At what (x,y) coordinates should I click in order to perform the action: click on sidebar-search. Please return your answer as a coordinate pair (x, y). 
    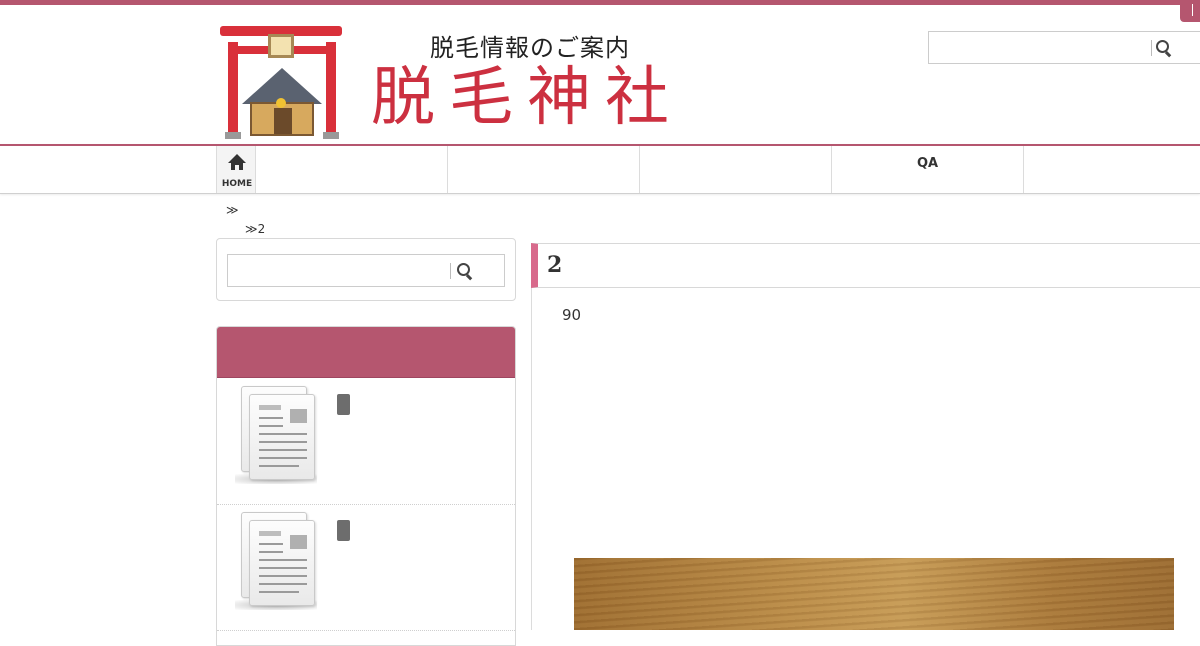
    Looking at the image, I should click on (366, 270).